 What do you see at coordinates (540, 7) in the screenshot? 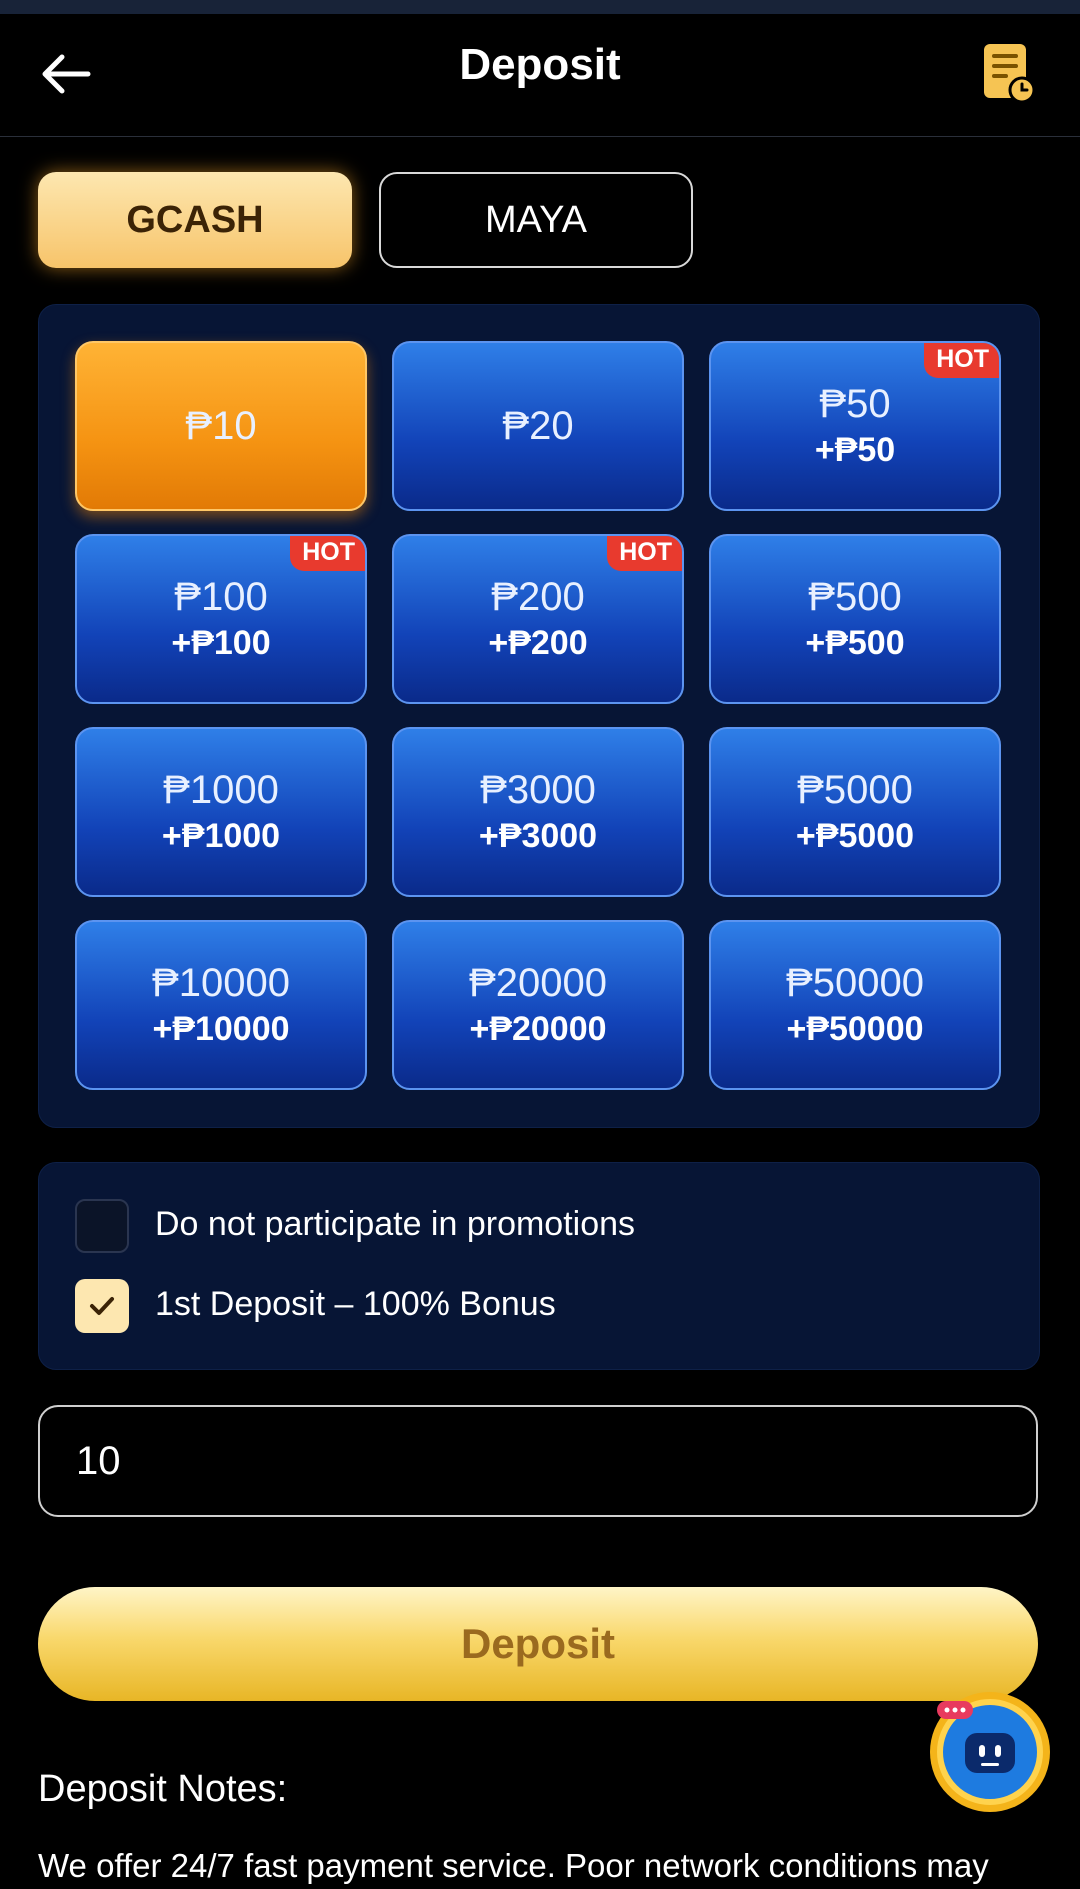
I see `status-bar` at bounding box center [540, 7].